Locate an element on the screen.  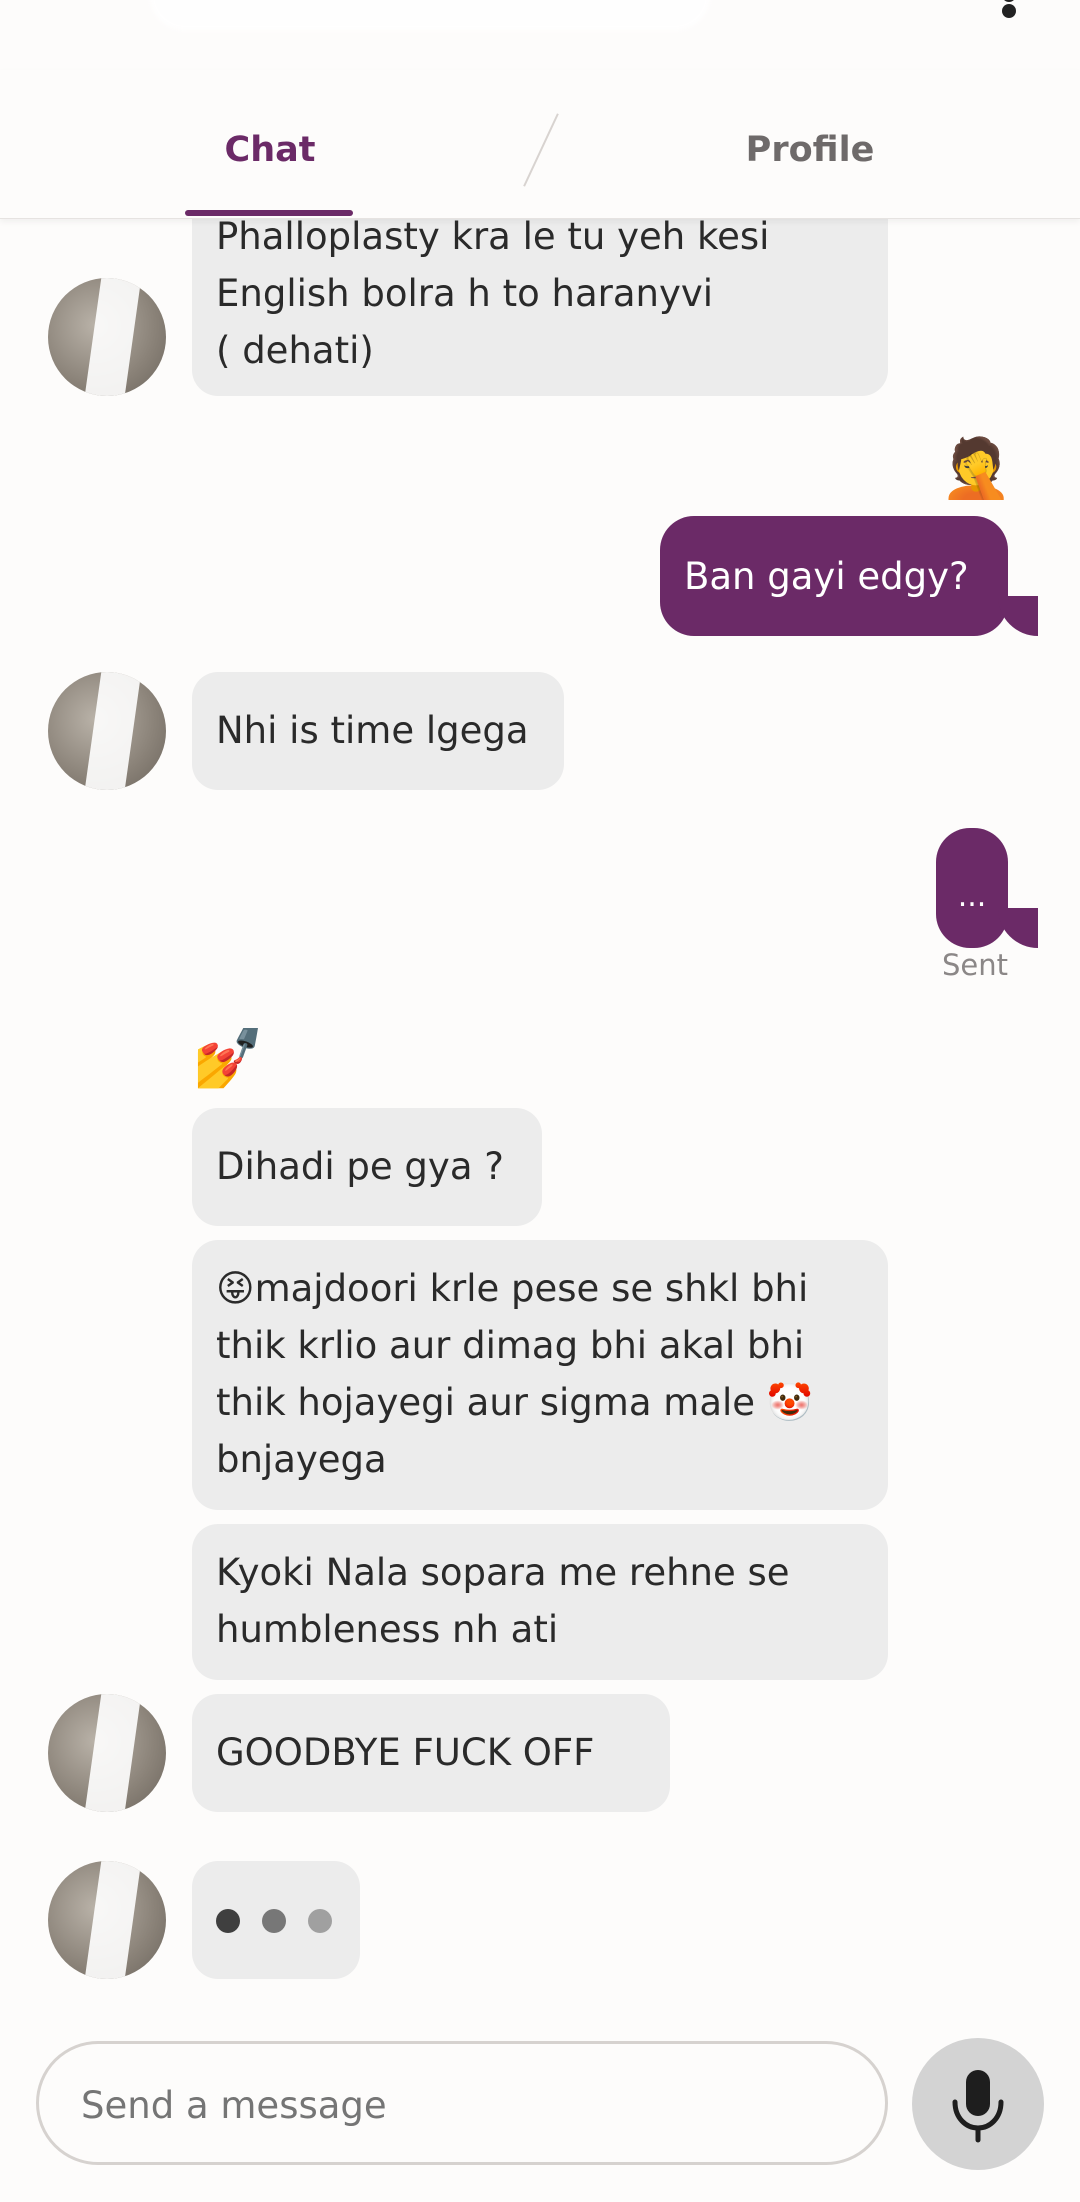
voice-record-button is located at coordinates (978, 2104).